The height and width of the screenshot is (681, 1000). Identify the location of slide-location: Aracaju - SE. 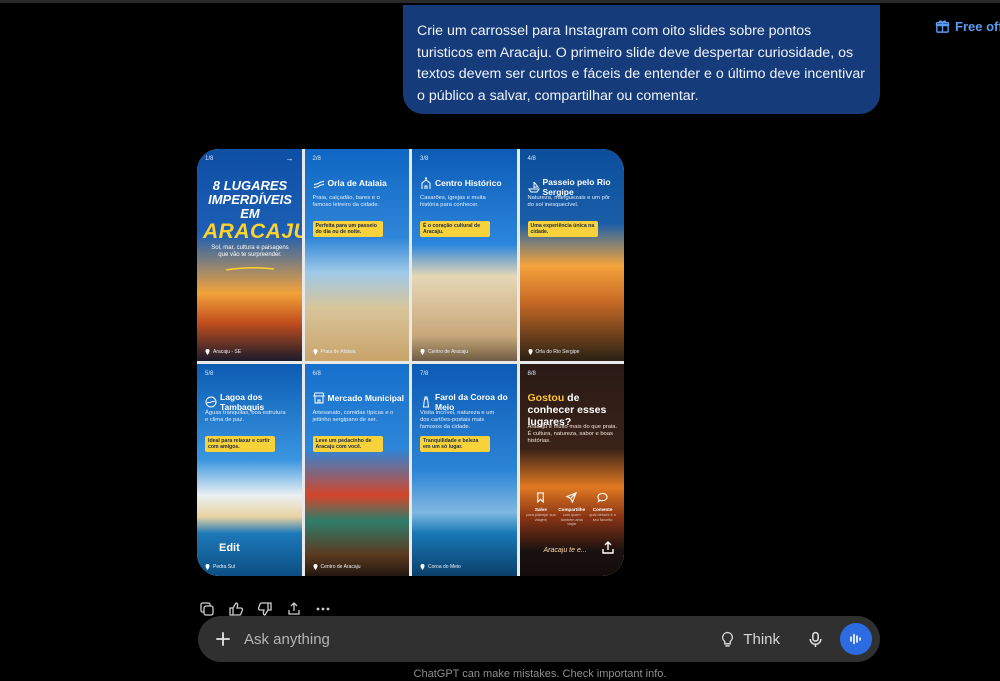
(223, 352).